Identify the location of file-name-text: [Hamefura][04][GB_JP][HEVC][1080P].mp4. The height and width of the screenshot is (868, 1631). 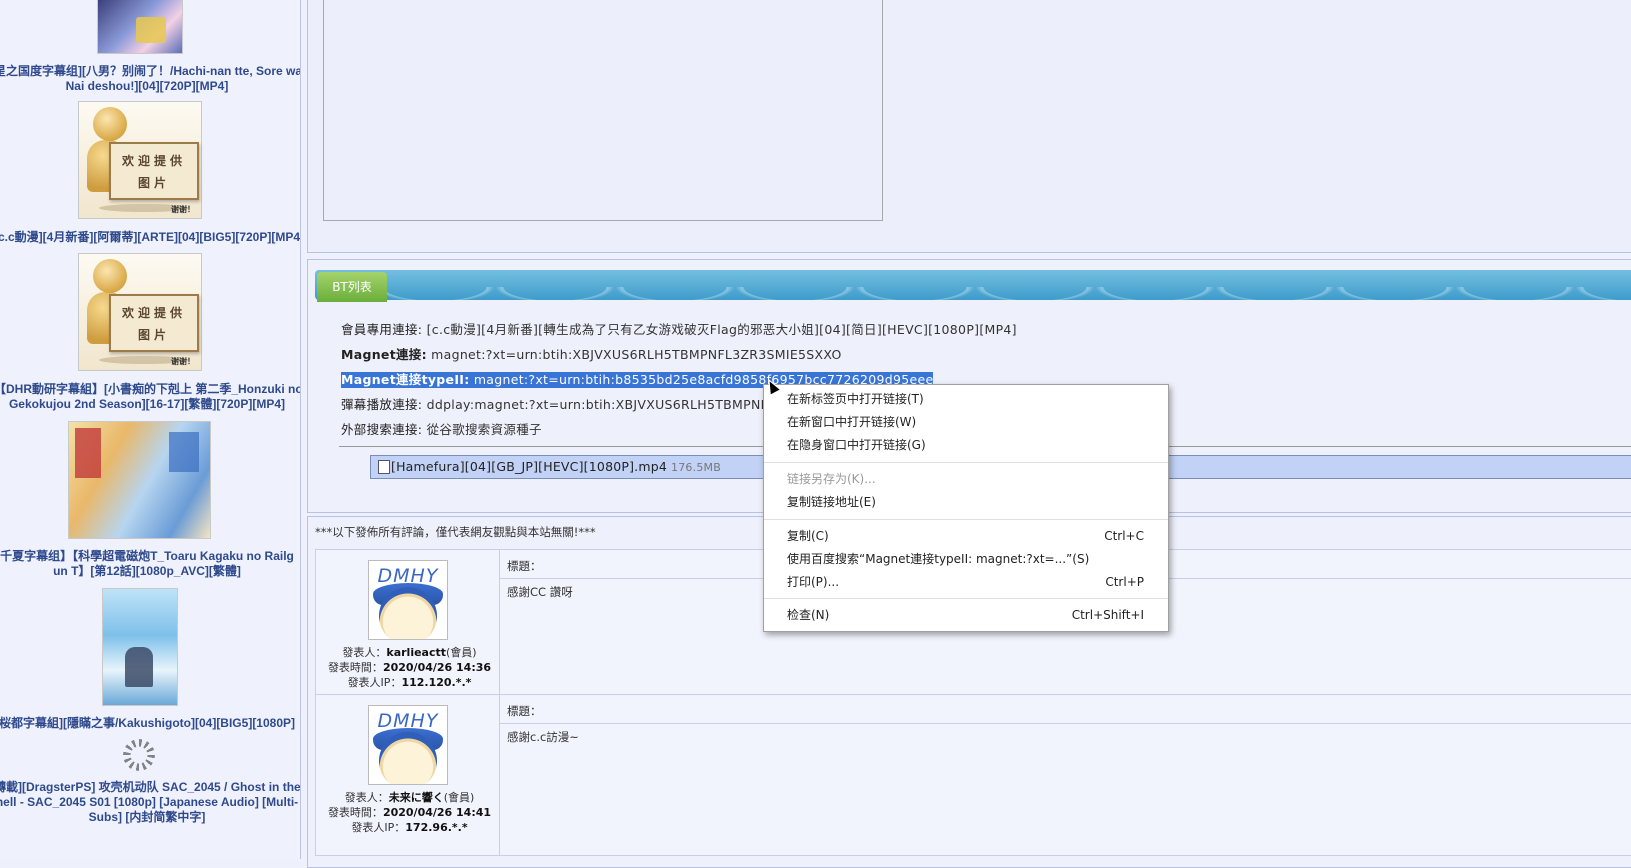
(529, 466).